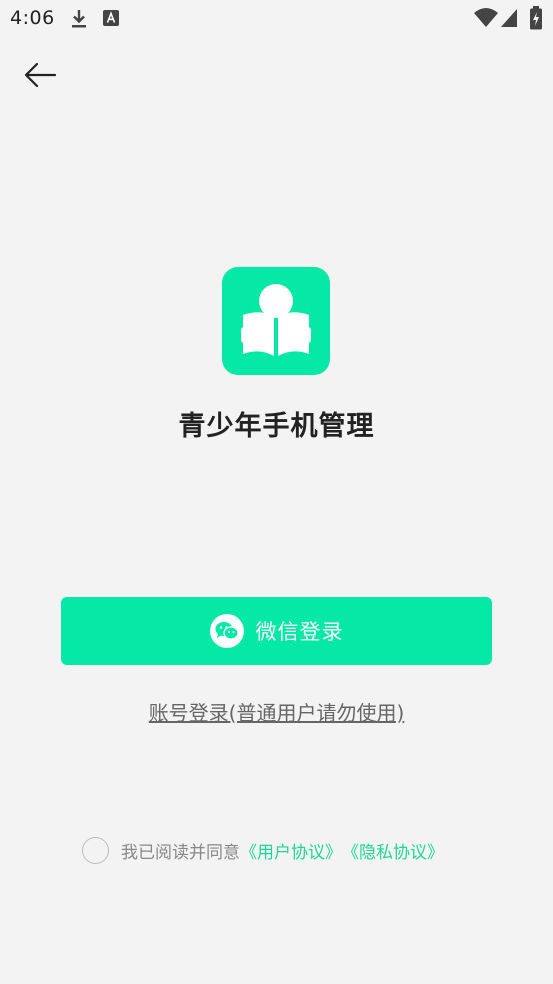  I want to click on back-button, so click(40, 75).